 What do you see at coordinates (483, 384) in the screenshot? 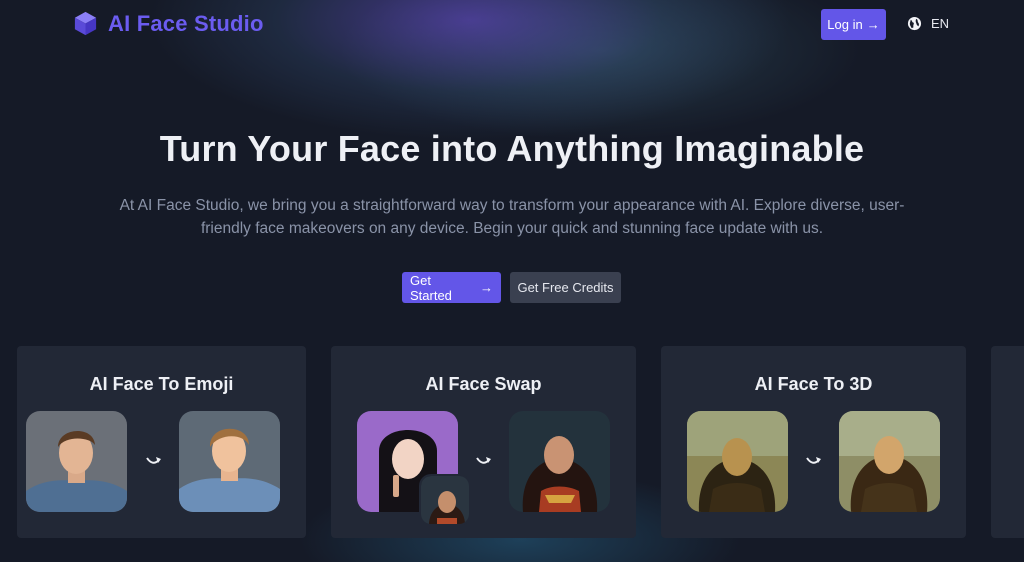
I see `card-title: AI Face Swap` at bounding box center [483, 384].